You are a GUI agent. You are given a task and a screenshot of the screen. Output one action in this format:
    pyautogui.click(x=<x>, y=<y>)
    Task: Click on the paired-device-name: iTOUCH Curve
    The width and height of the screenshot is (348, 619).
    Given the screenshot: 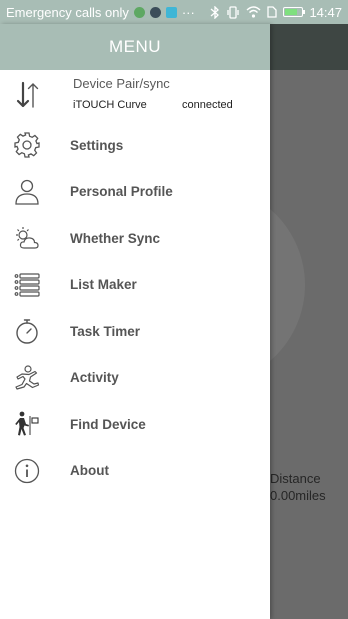 What is the action you would take?
    pyautogui.click(x=110, y=105)
    